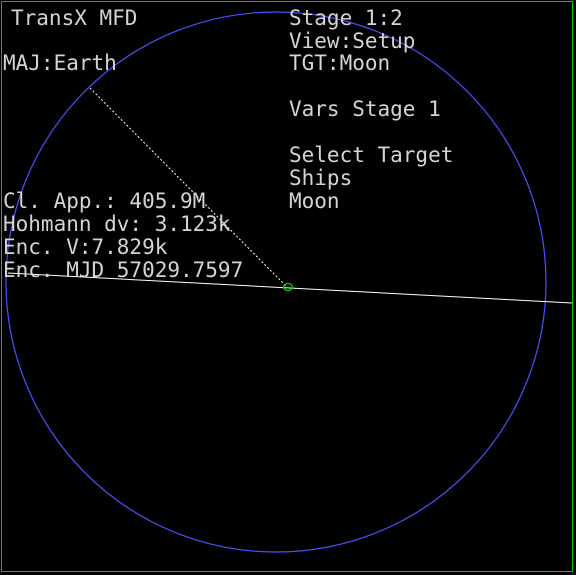 The height and width of the screenshot is (575, 576). I want to click on hohmann-dv-readout: Hohmann dv: 3.123k, so click(117, 224).